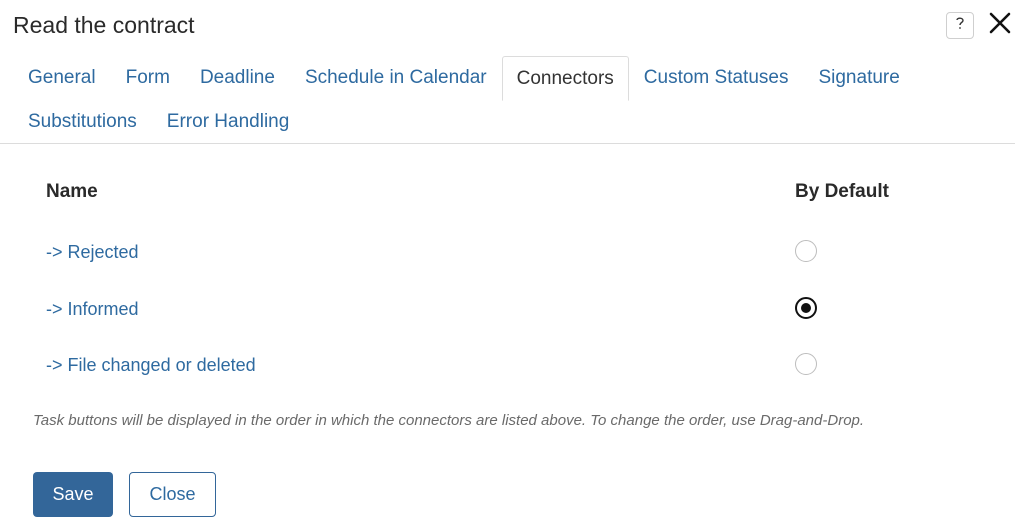  What do you see at coordinates (565, 78) in the screenshot?
I see `tab-connectors: Connectors` at bounding box center [565, 78].